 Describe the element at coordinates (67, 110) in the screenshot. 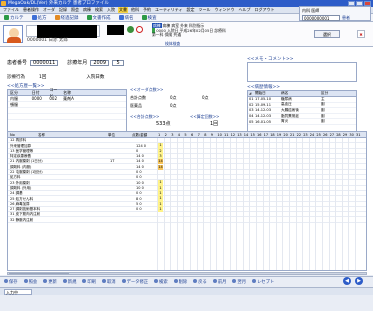

I see `prescription-table: 区分 日付 コード 名称 内服 0000 002 薬剤A 頓服` at that location.